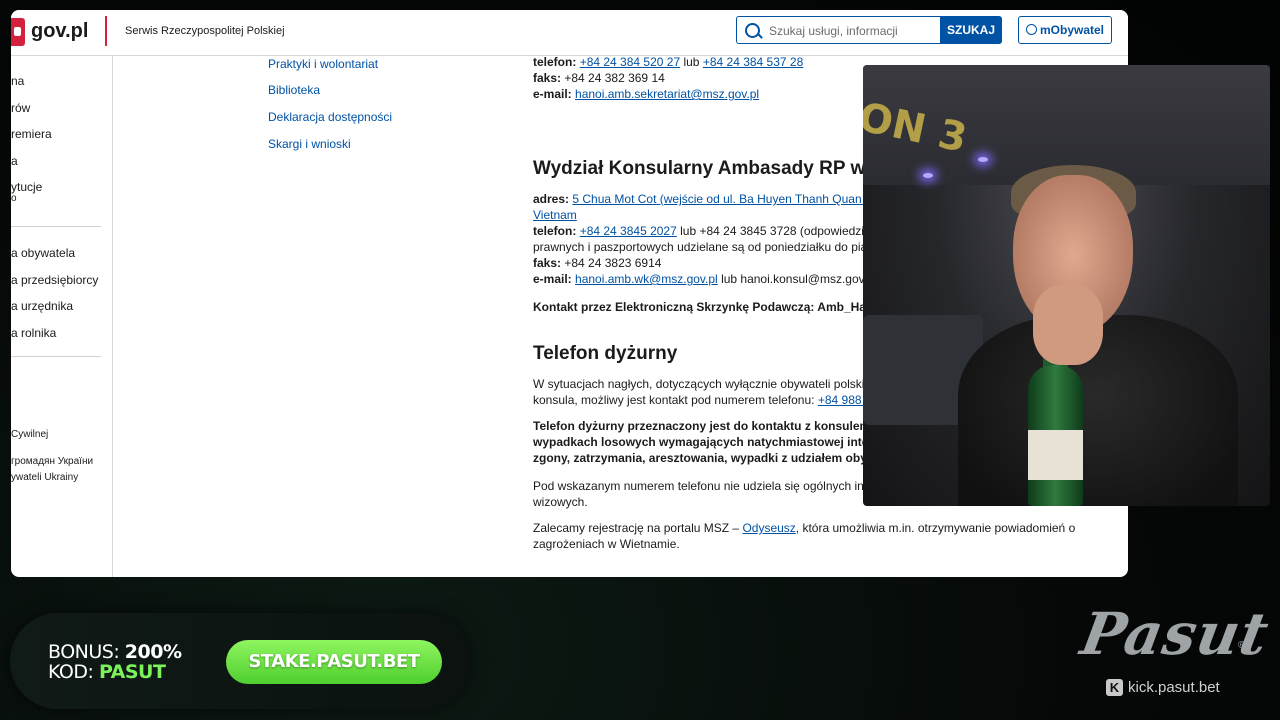 Image resolution: width=1280 pixels, height=720 pixels. What do you see at coordinates (309, 144) in the screenshot?
I see `link-skargi: Skargi i wnioski` at bounding box center [309, 144].